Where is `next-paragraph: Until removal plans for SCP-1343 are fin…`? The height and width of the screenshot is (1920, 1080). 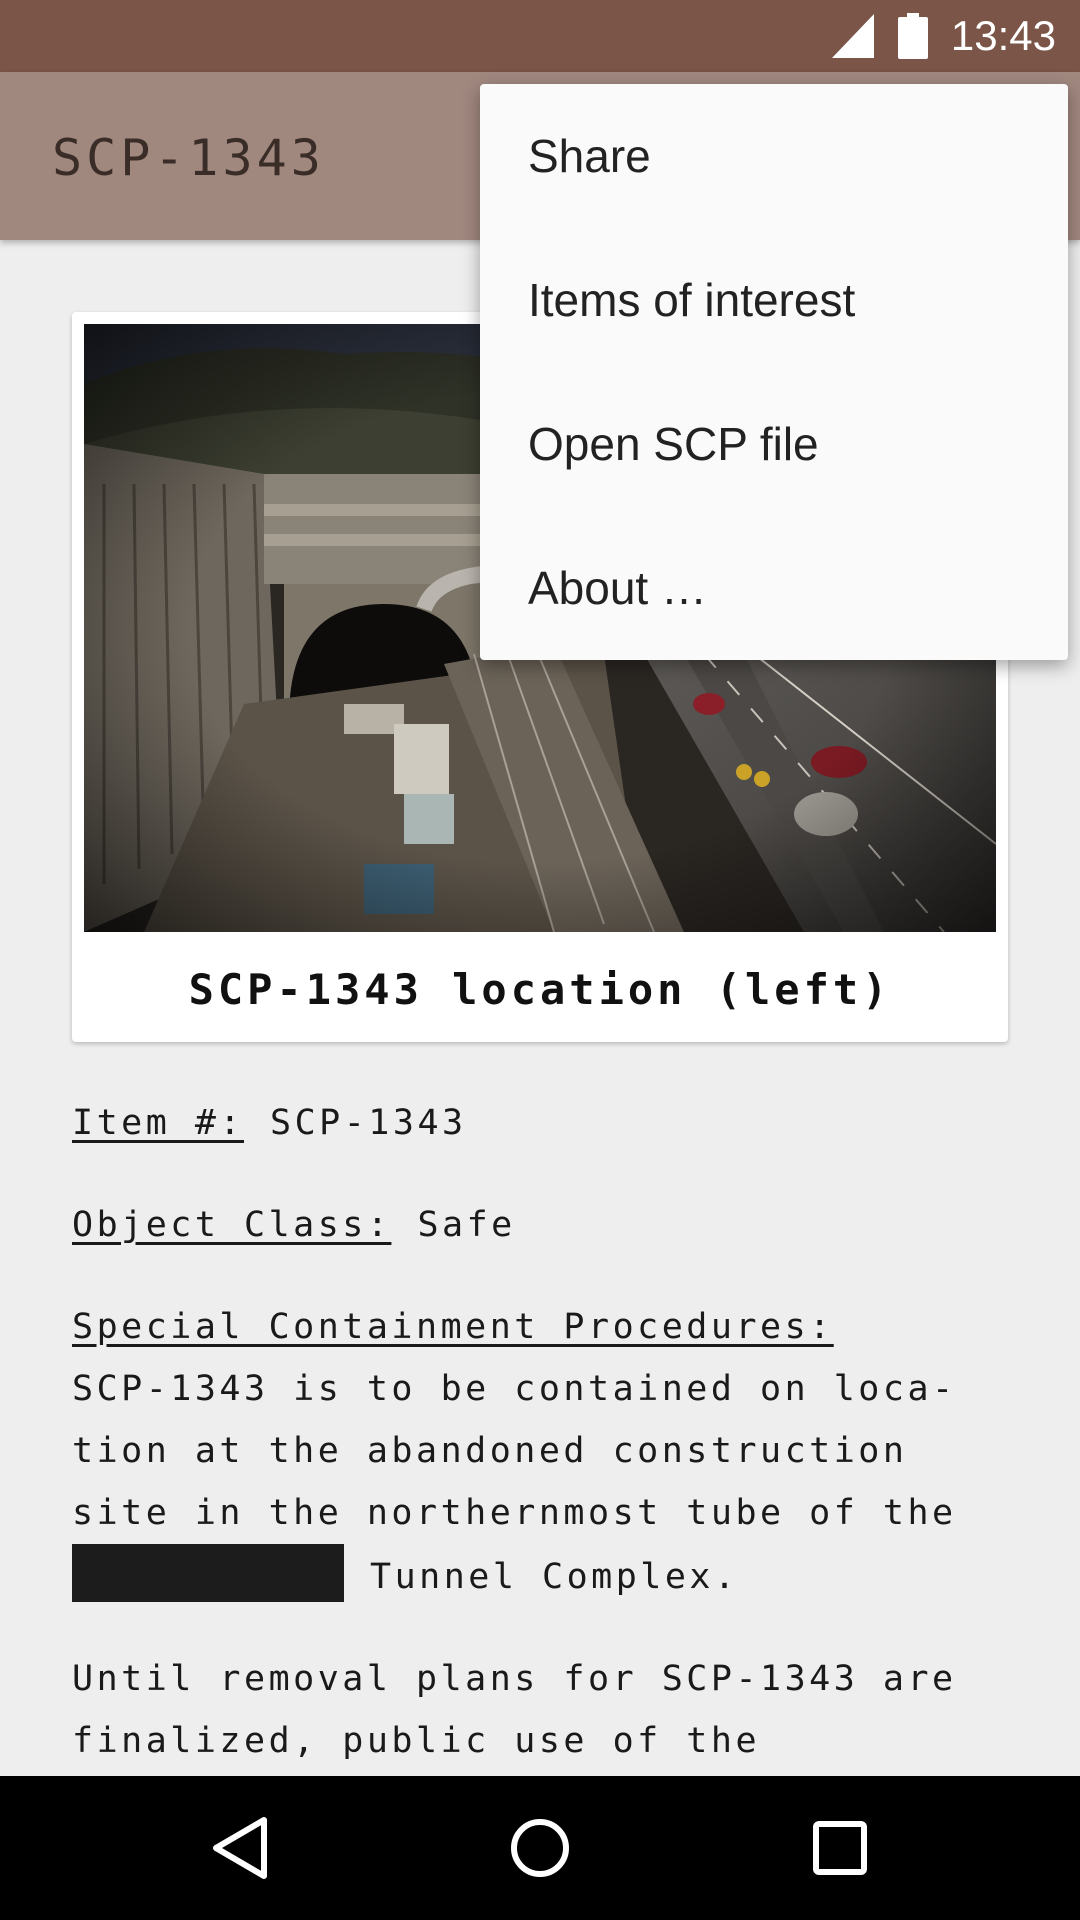
next-paragraph: Until removal plans for SCP-1343 are fin… is located at coordinates (514, 1710).